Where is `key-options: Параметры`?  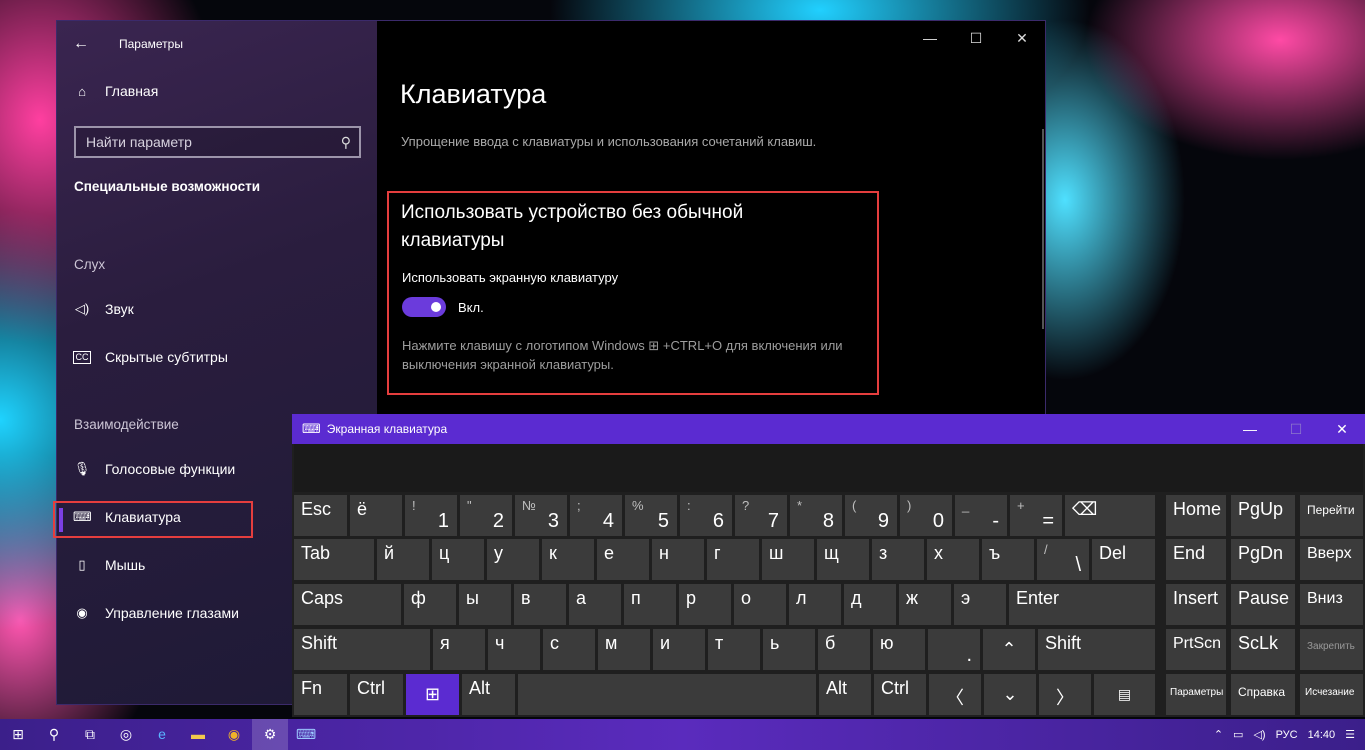
key-options: Параметры is located at coordinates (1196, 694).